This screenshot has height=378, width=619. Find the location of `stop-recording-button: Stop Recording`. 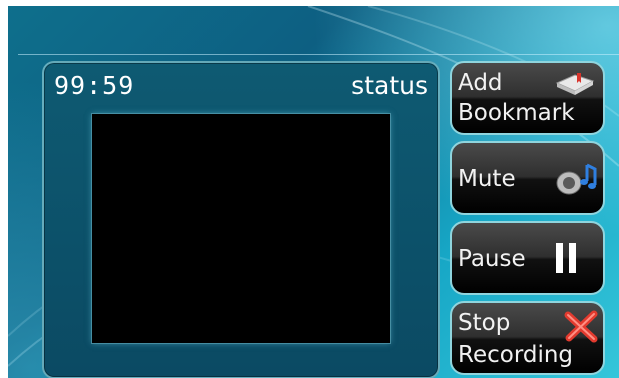

stop-recording-button: Stop Recording is located at coordinates (527, 338).